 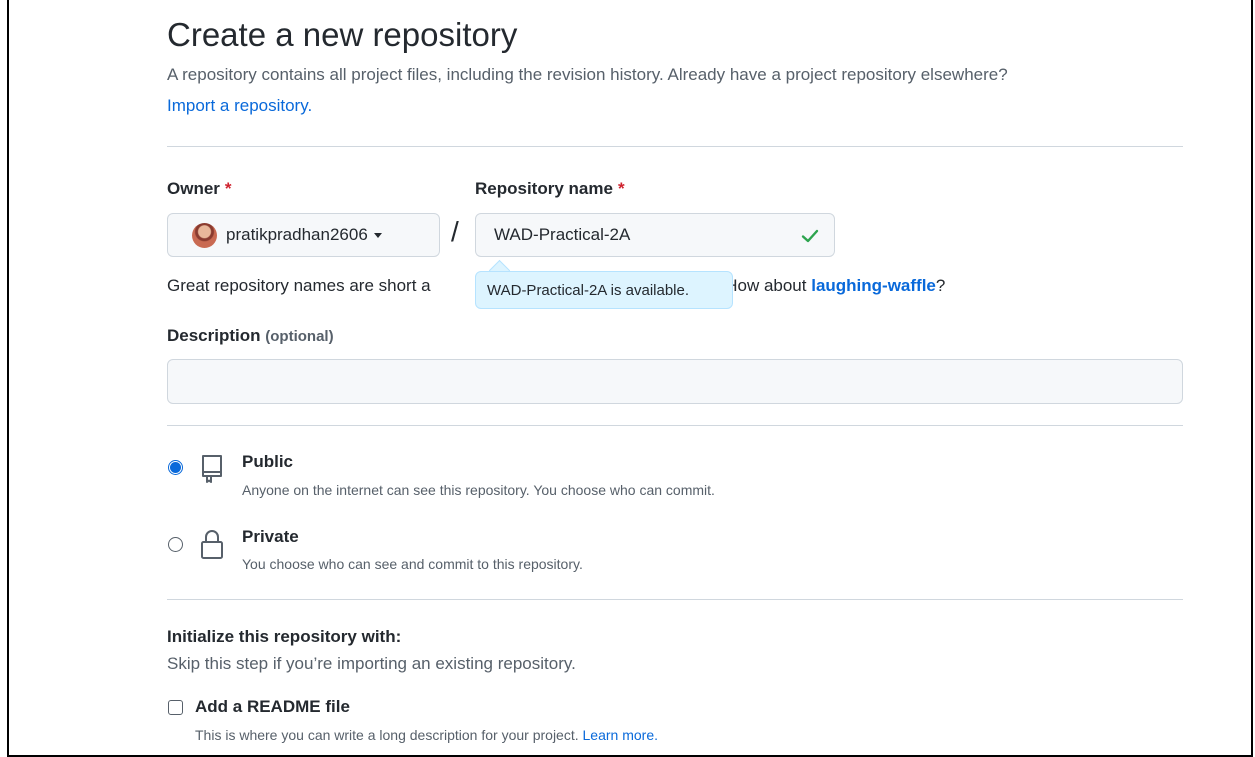 I want to click on check-icon, so click(x=810, y=236).